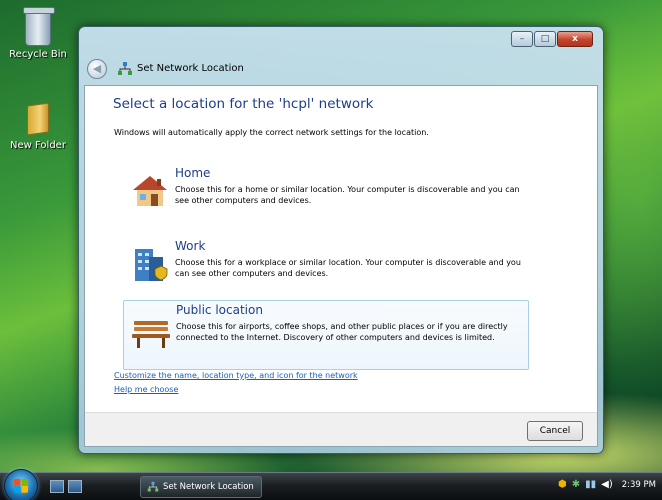 The width and height of the screenshot is (662, 500). Describe the element at coordinates (219, 310) in the screenshot. I see `option-title: Public location` at that location.